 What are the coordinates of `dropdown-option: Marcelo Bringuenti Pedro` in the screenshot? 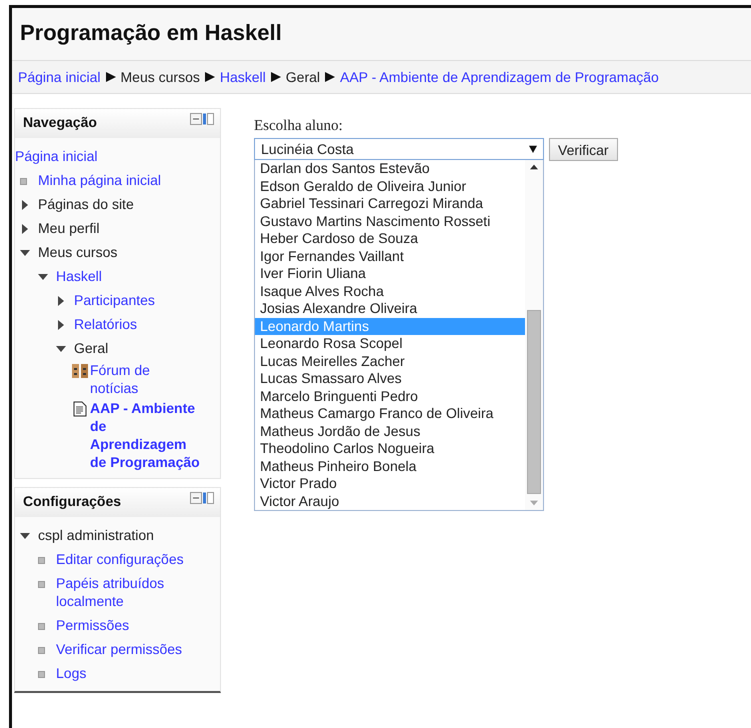 It's located at (390, 396).